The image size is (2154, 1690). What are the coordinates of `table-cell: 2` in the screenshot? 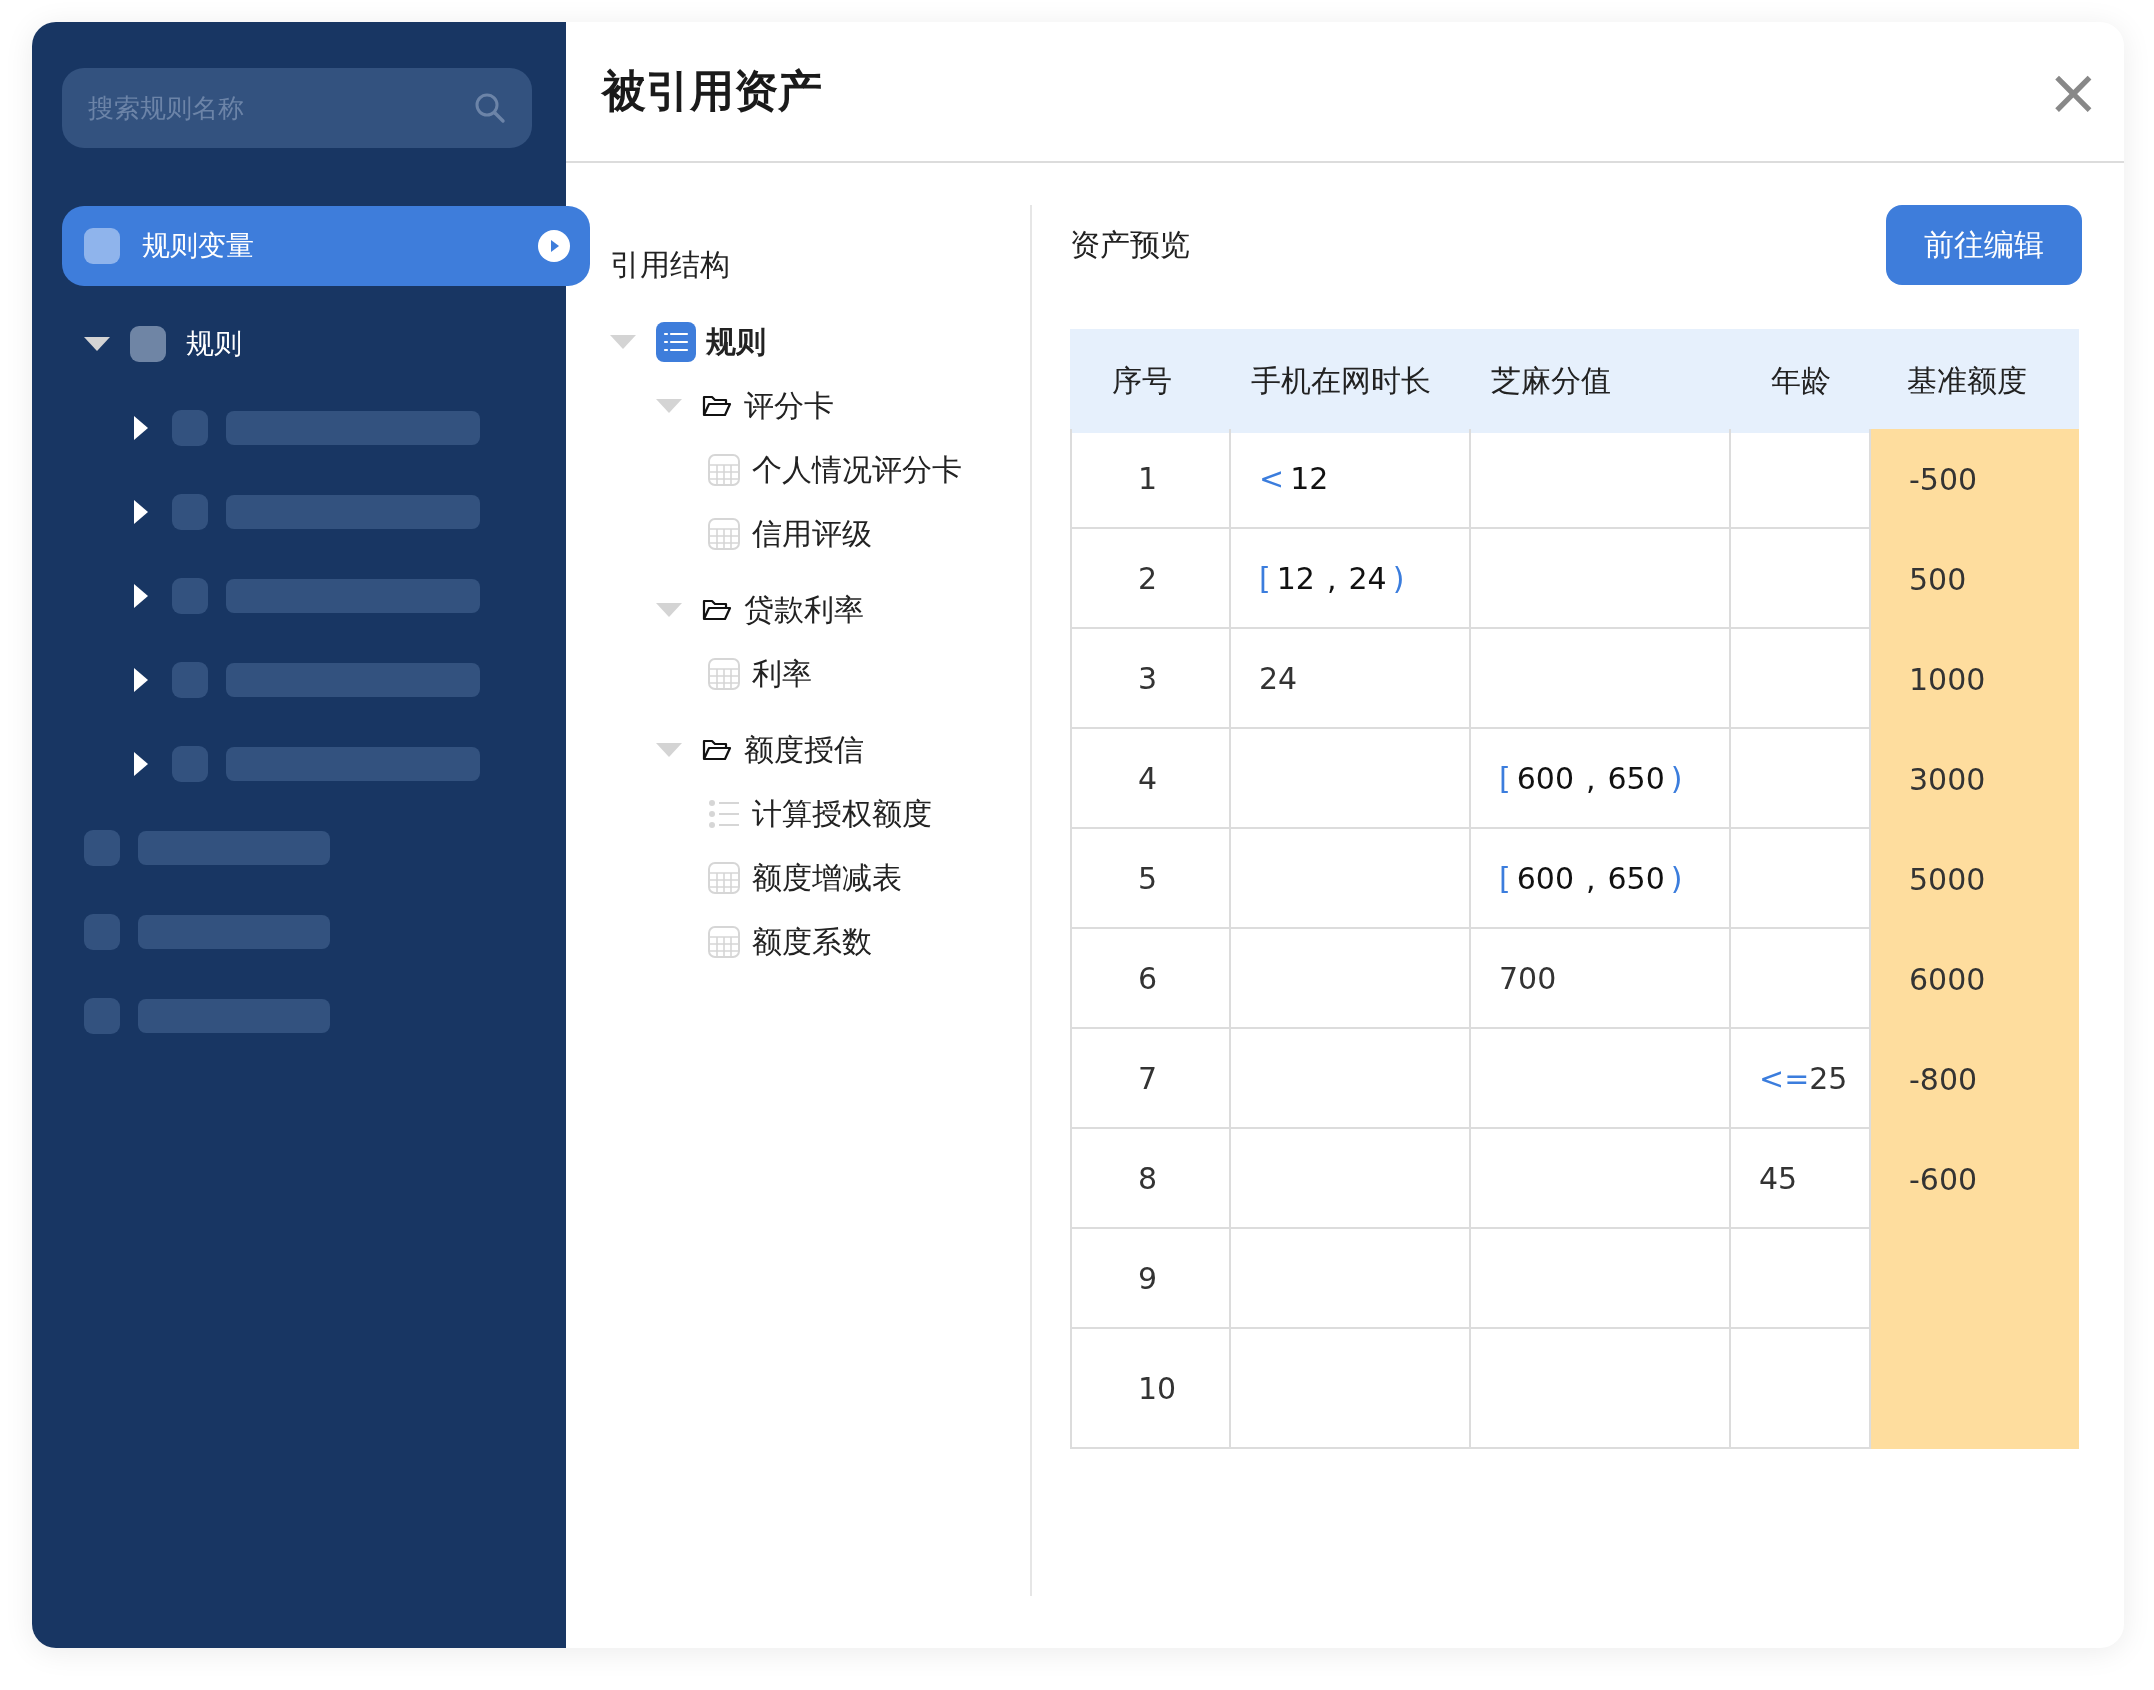 It's located at (1150, 579).